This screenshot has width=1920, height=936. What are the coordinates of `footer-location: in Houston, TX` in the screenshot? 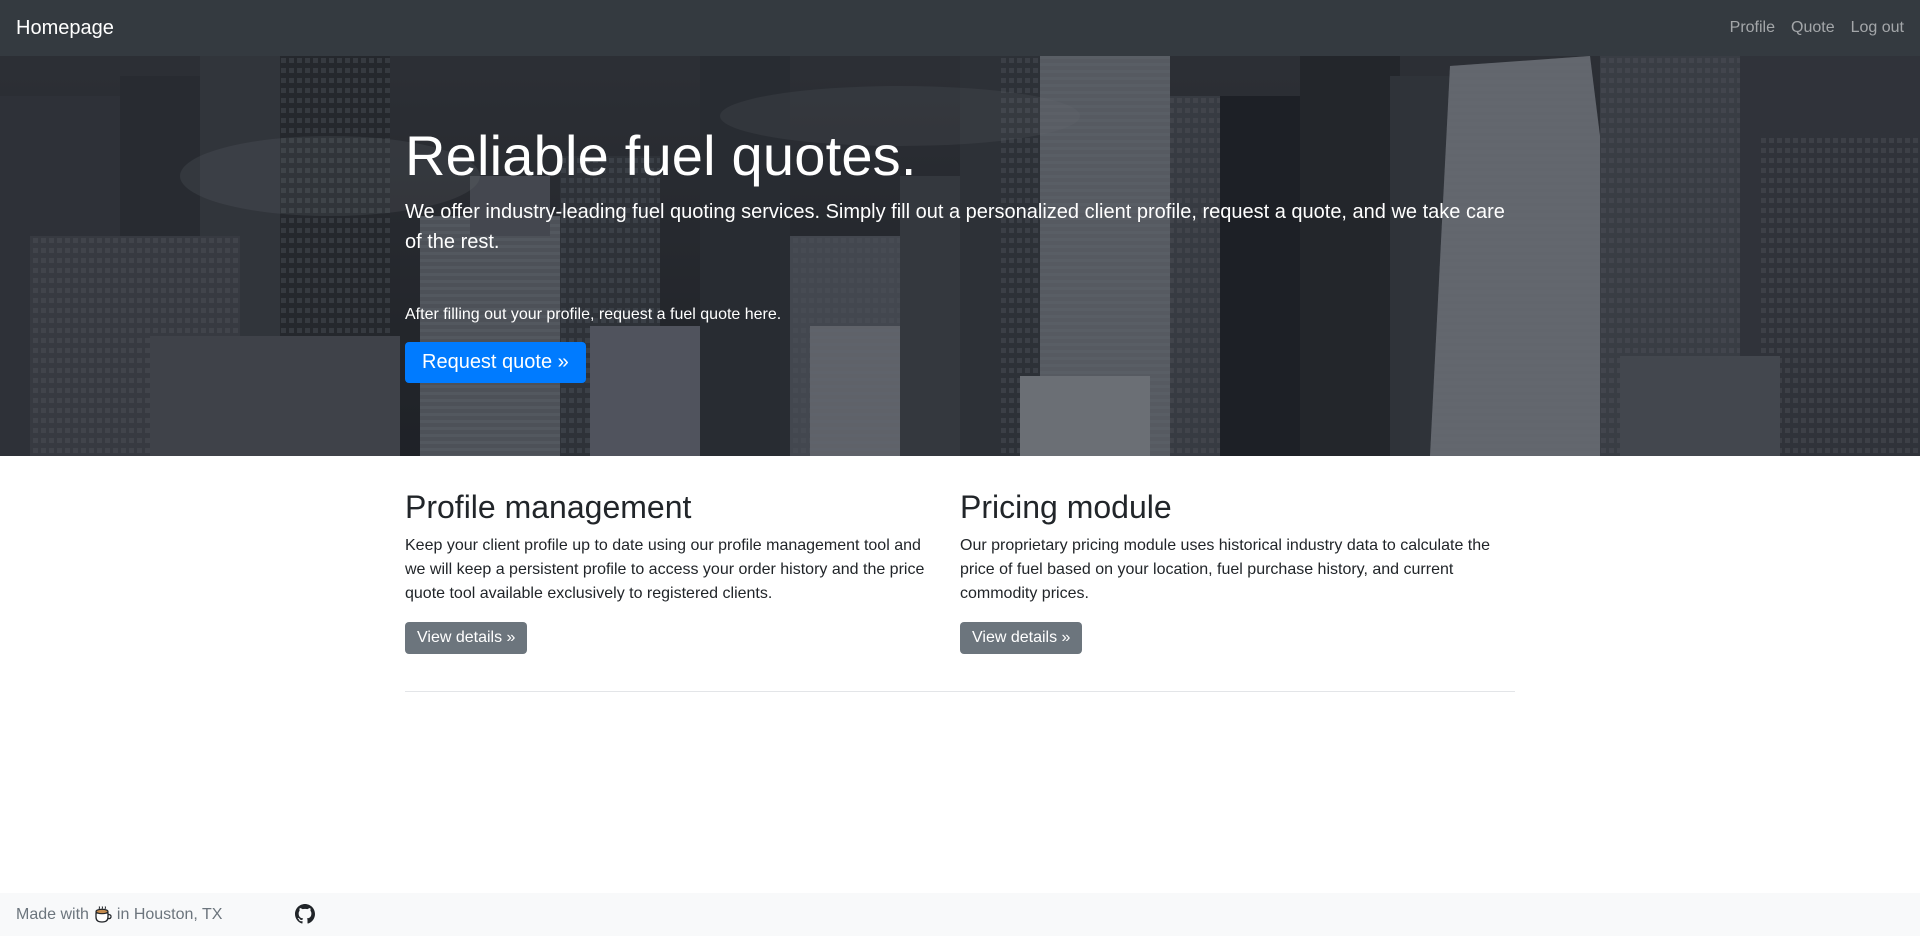 It's located at (169, 914).